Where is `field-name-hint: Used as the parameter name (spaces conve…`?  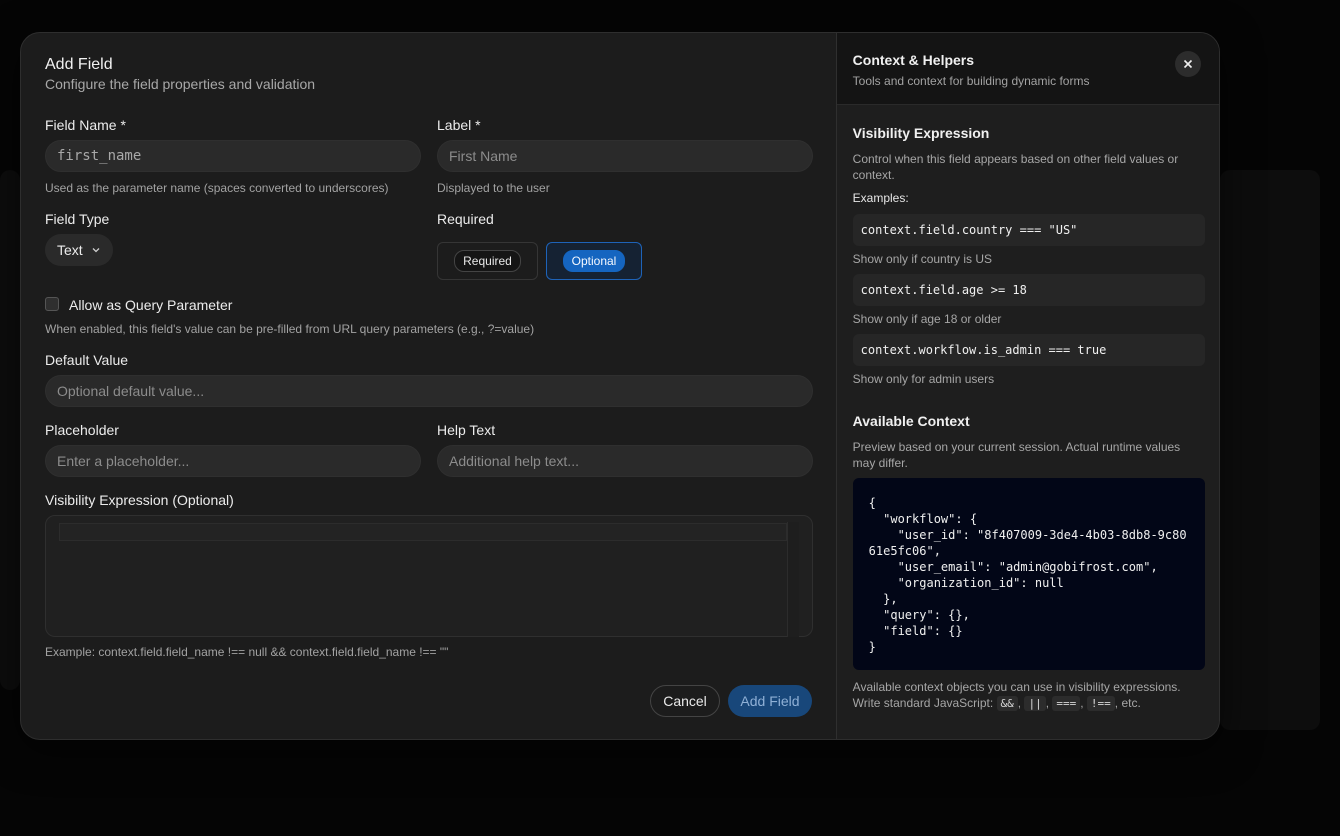
field-name-hint: Used as the parameter name (spaces conve… is located at coordinates (217, 188).